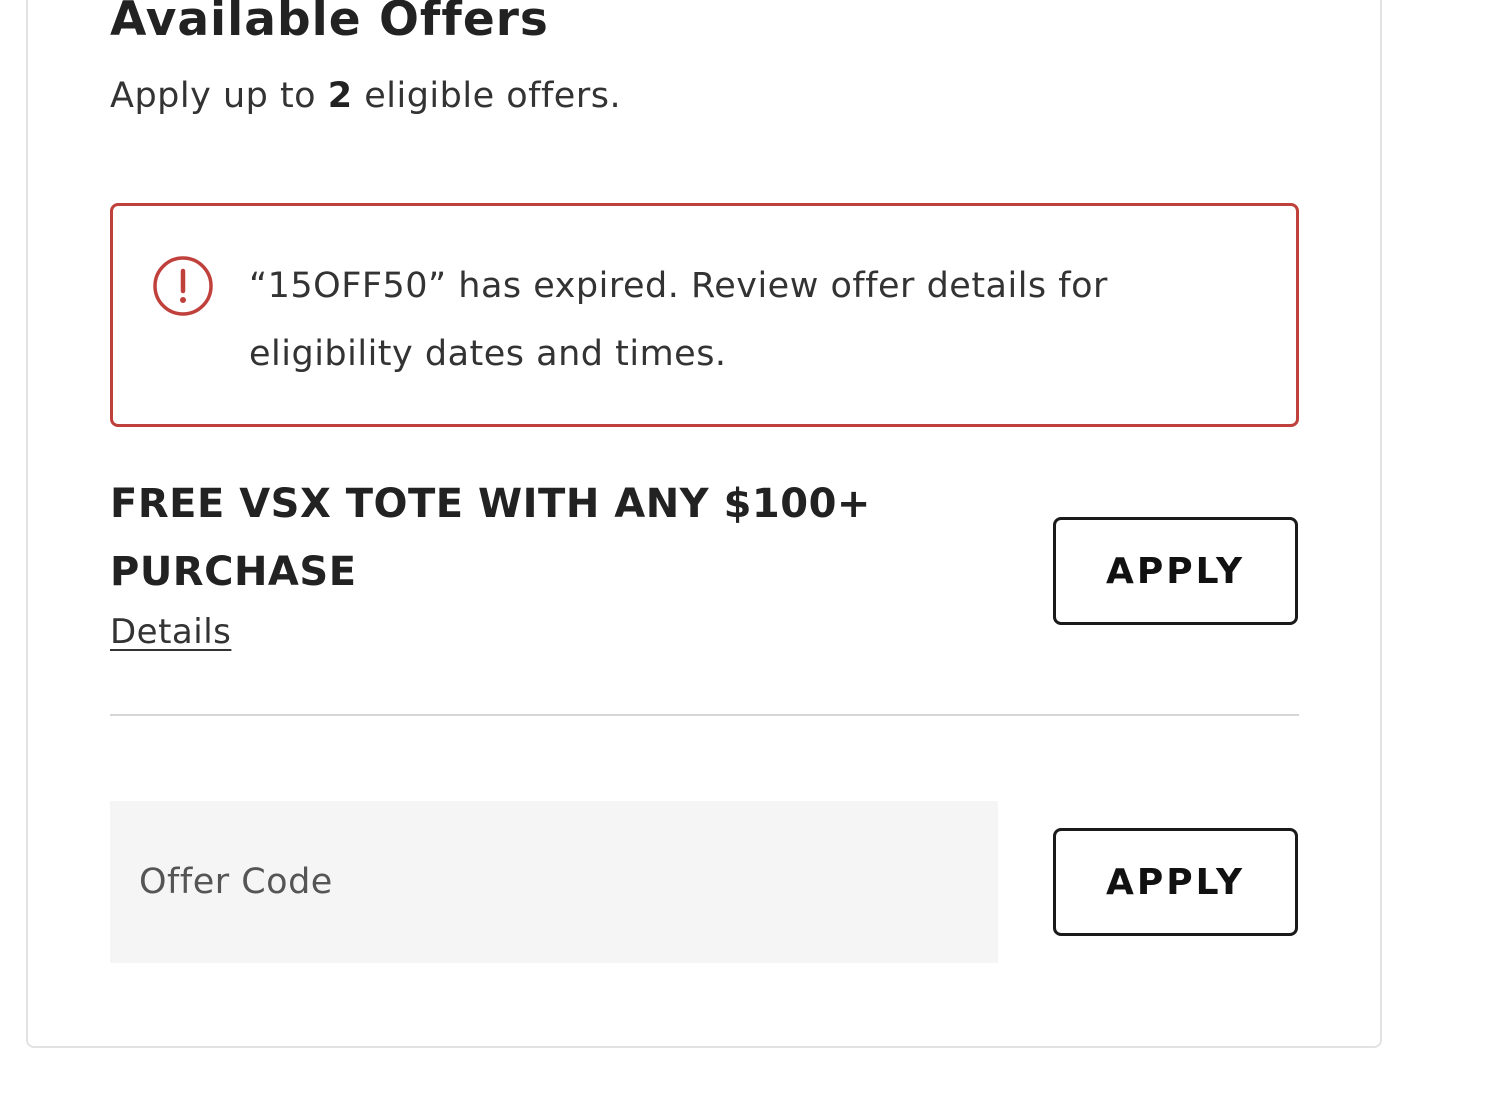  What do you see at coordinates (1175, 571) in the screenshot?
I see `apply-offer-button: APPLY` at bounding box center [1175, 571].